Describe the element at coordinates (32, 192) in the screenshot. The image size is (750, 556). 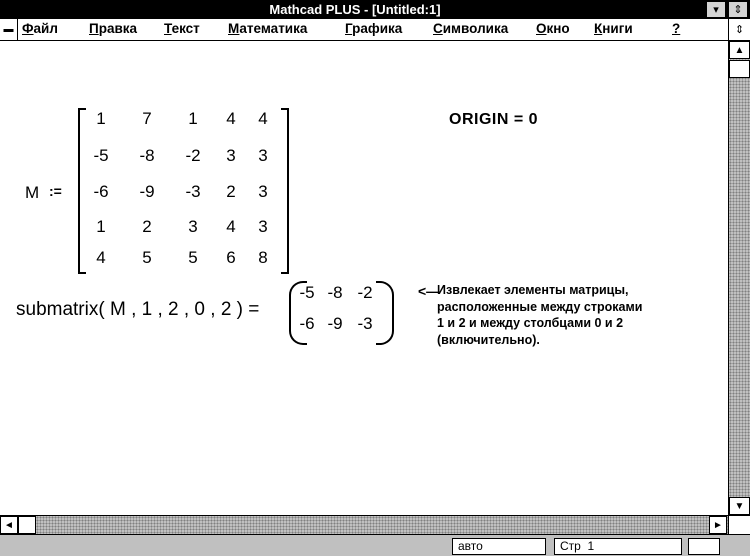
I see `matrix-name: M` at that location.